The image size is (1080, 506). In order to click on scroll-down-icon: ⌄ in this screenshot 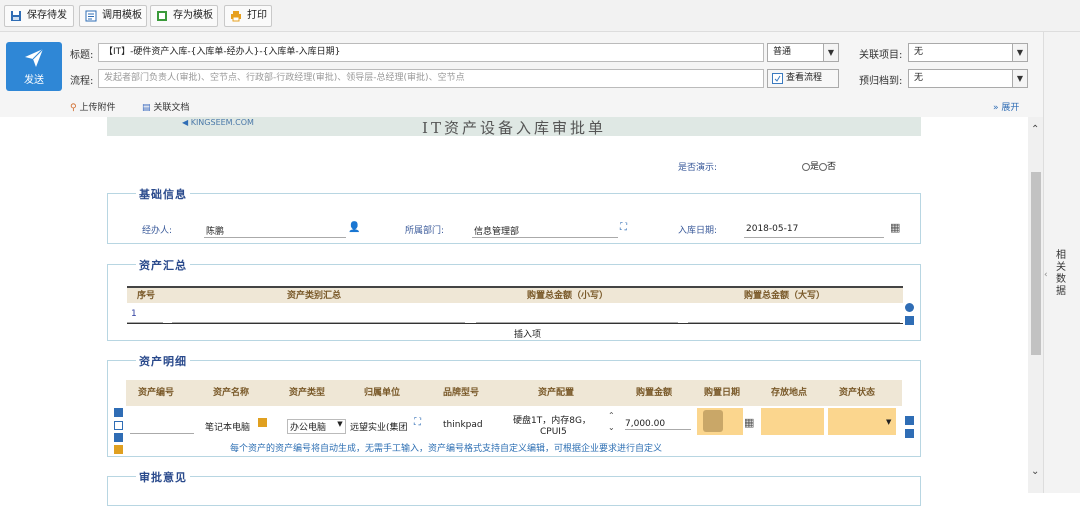, I will do `click(1035, 471)`.